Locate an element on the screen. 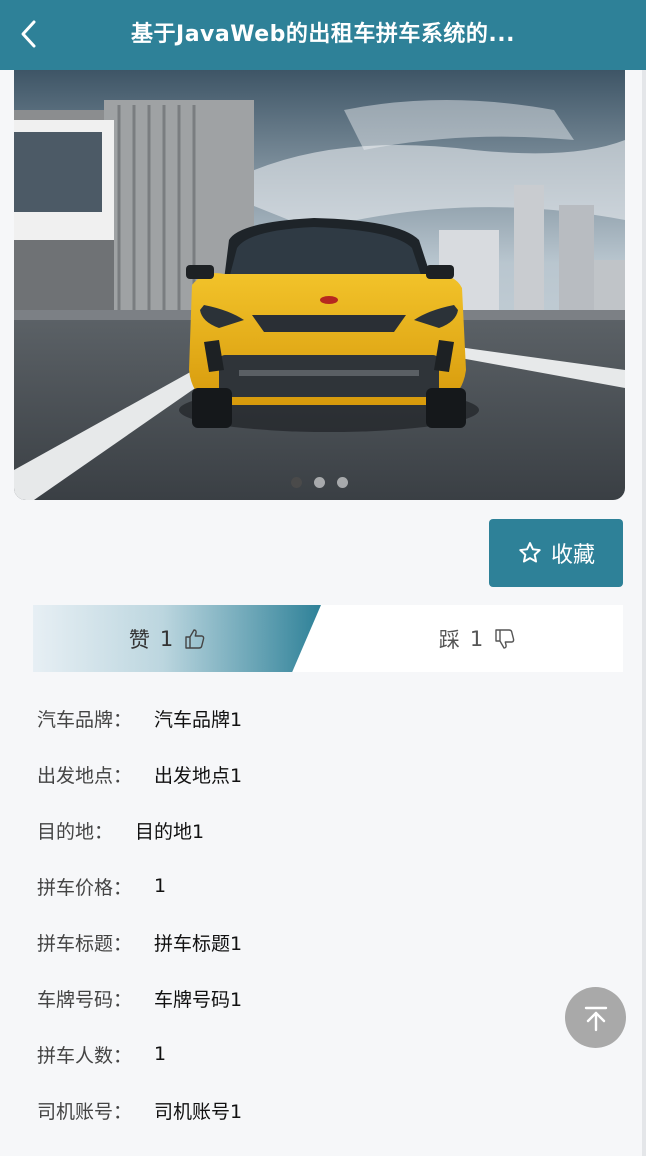 This screenshot has height=1156, width=646. dislike-count: 1 is located at coordinates (476, 638).